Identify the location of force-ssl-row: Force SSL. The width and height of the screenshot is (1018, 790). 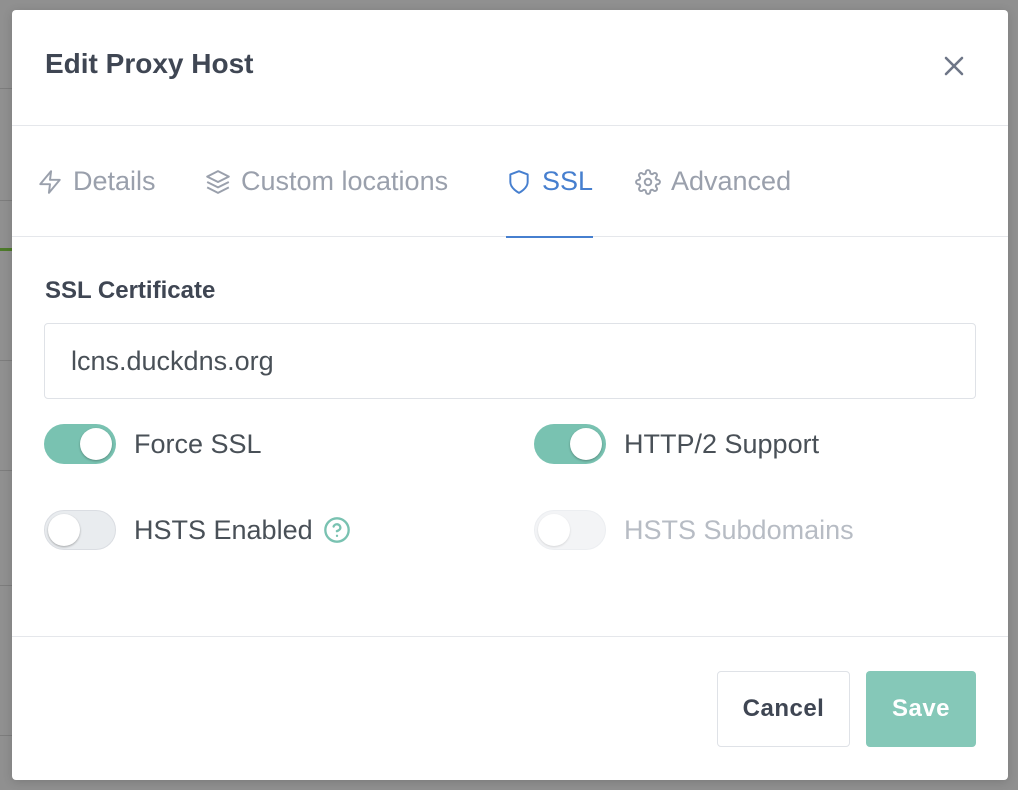
(153, 444).